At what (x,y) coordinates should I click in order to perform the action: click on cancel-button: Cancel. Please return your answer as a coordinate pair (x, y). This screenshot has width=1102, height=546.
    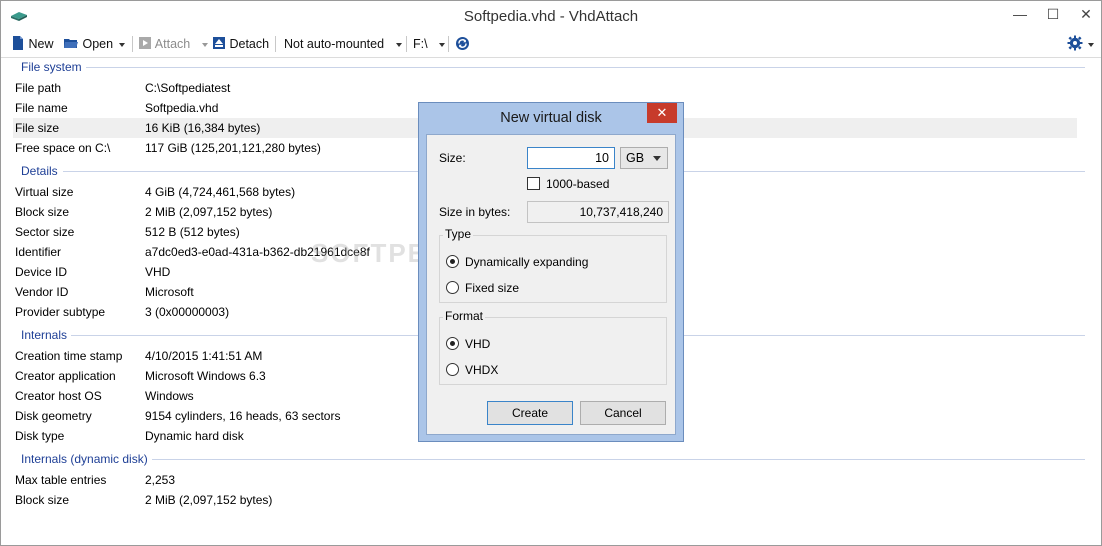
    Looking at the image, I should click on (623, 413).